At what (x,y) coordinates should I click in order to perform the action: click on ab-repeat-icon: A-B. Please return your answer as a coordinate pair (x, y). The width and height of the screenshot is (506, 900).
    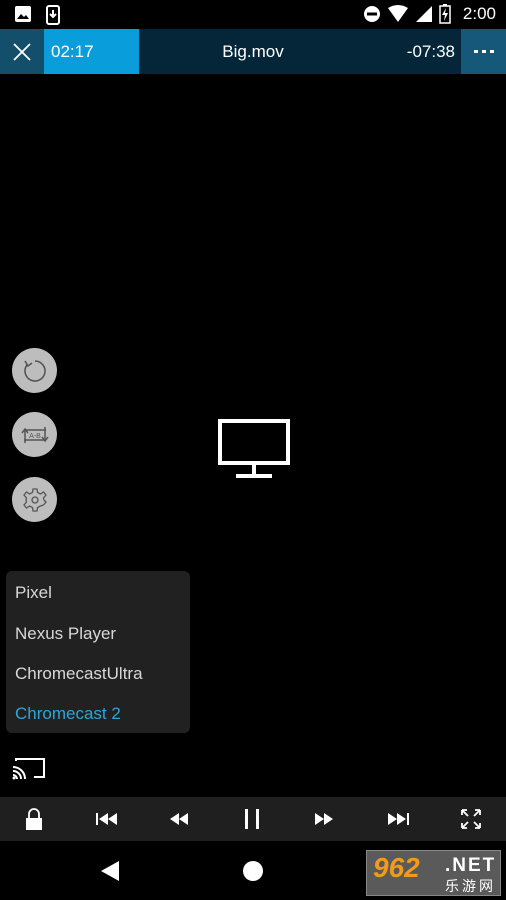
    Looking at the image, I should click on (34, 434).